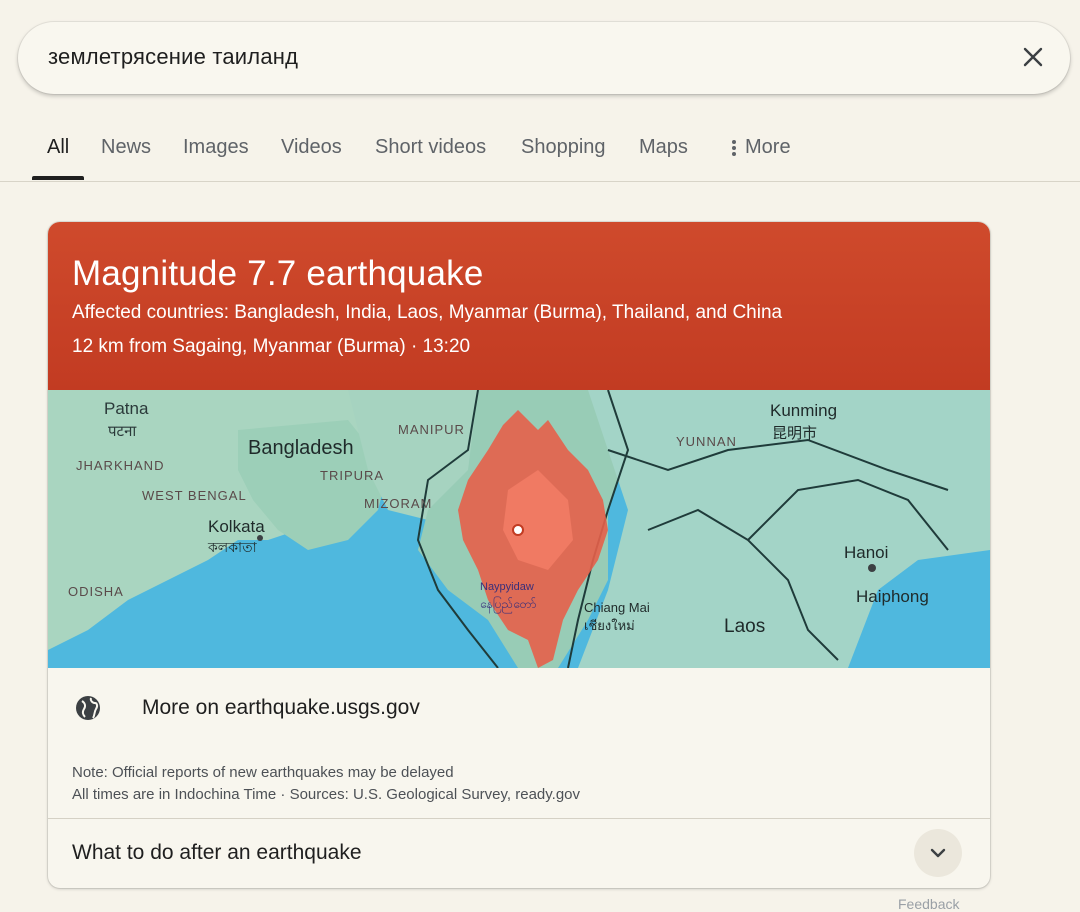 Image resolution: width=1080 pixels, height=912 pixels. What do you see at coordinates (216, 147) in the screenshot?
I see `tab-images: Images` at bounding box center [216, 147].